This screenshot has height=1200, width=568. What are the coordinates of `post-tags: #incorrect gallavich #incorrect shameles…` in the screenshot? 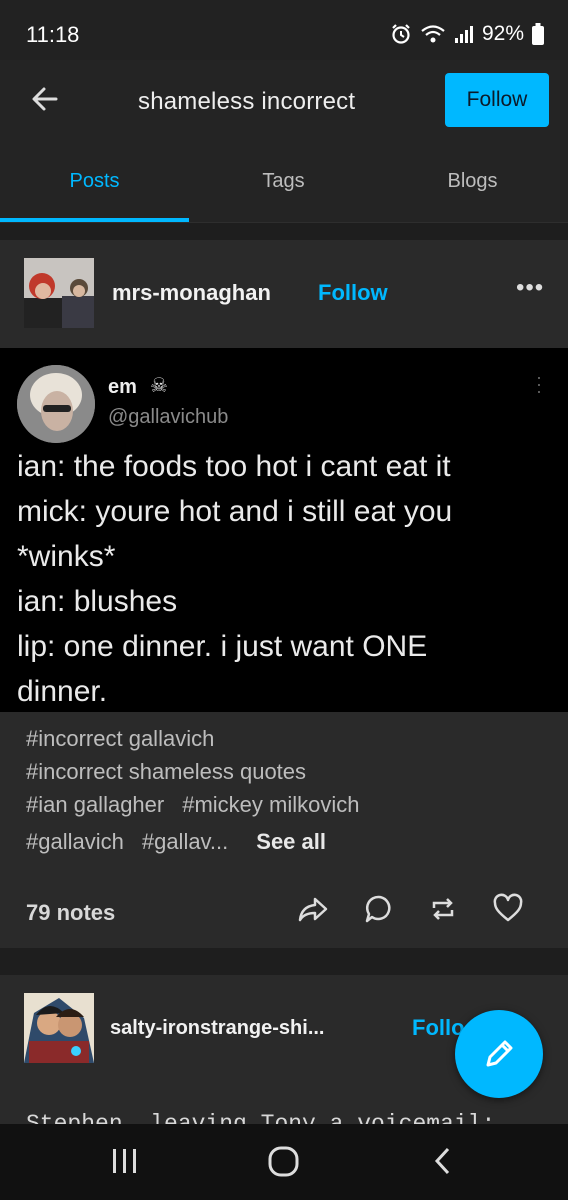 It's located at (286, 790).